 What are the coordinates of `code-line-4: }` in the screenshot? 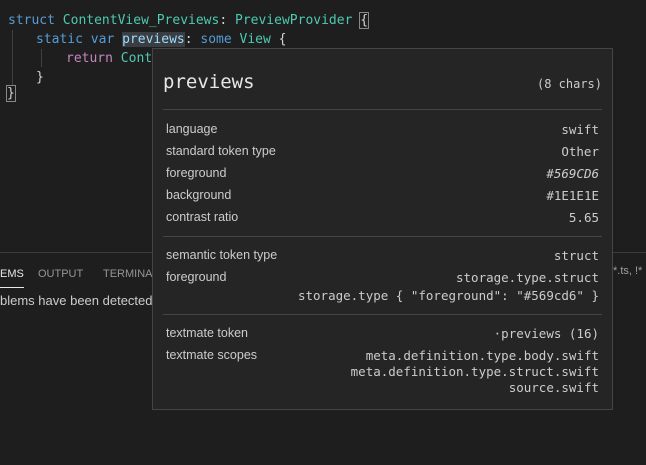 It's located at (40, 77).